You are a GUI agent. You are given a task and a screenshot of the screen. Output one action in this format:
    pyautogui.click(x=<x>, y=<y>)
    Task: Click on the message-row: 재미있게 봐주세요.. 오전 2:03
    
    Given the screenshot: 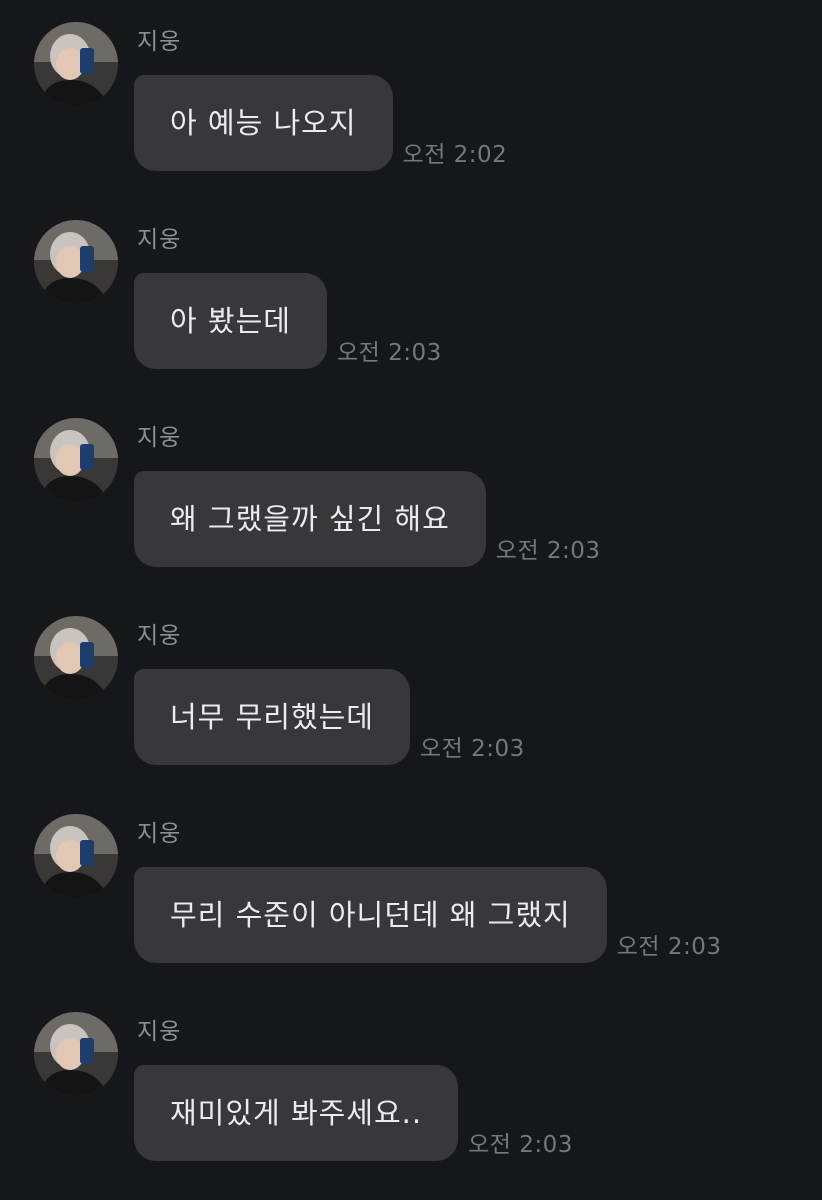 What is the action you would take?
    pyautogui.click(x=353, y=1113)
    